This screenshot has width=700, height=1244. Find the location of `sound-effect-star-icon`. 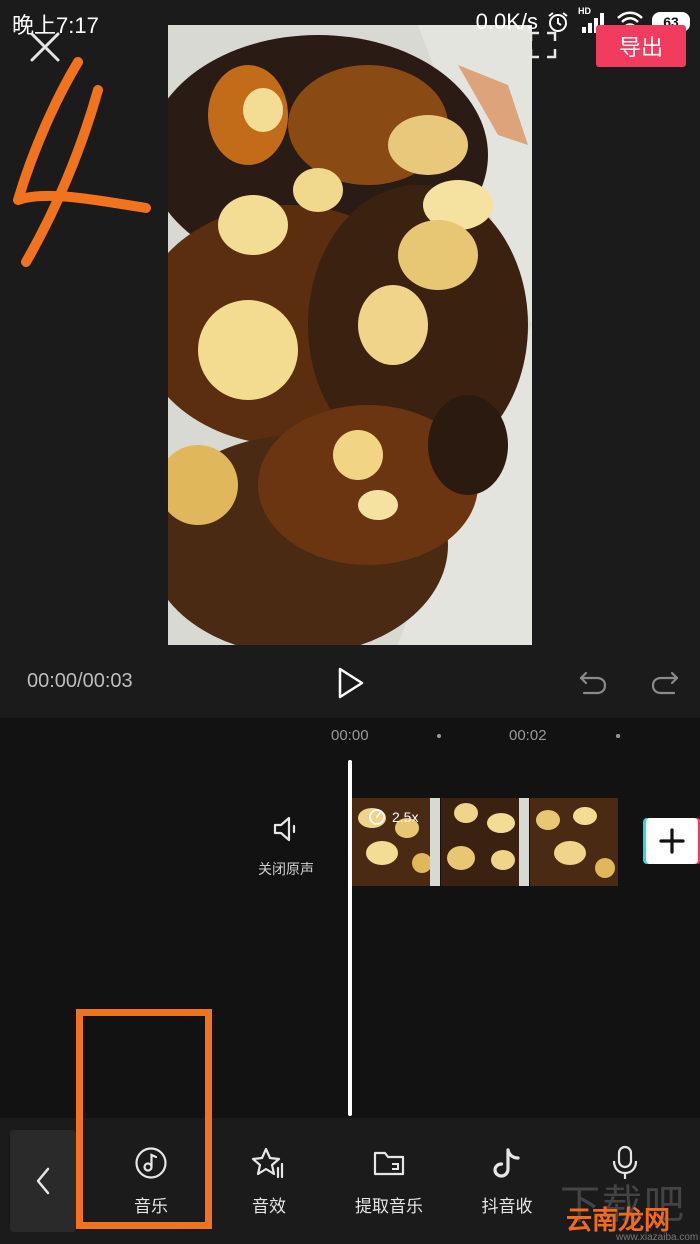

sound-effect-star-icon is located at coordinates (267, 1163).